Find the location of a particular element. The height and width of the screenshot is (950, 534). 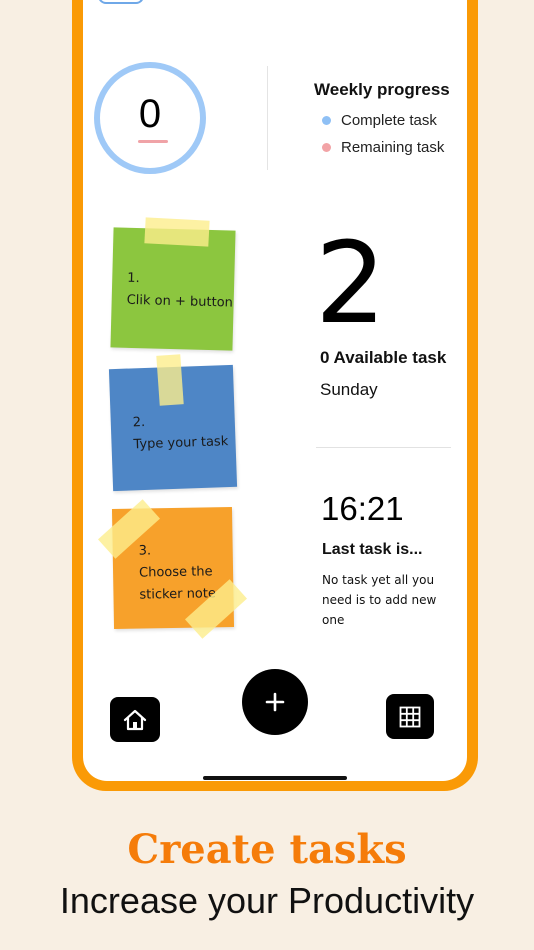

note-2-text: Type your task is located at coordinates (181, 443).